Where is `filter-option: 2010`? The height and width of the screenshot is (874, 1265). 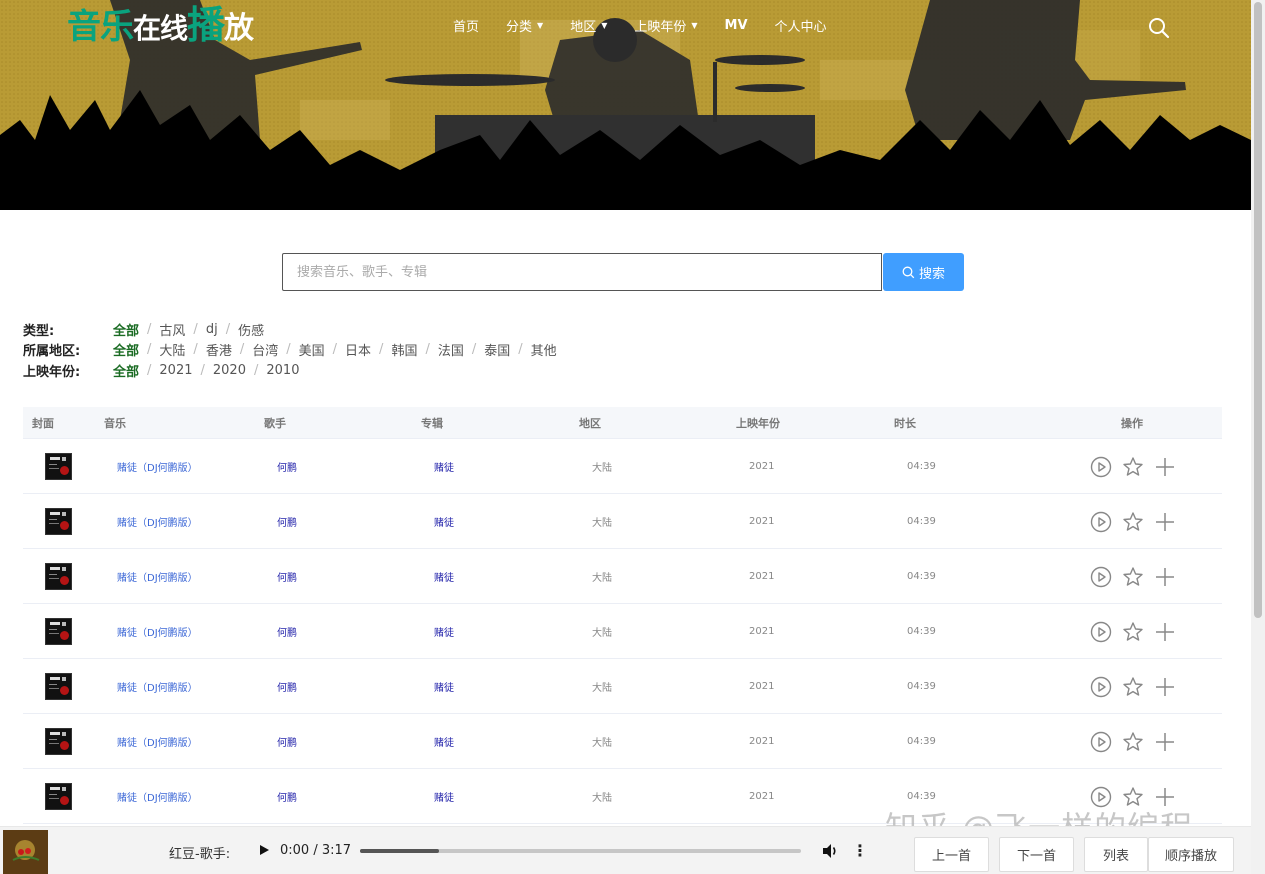 filter-option: 2010 is located at coordinates (282, 370).